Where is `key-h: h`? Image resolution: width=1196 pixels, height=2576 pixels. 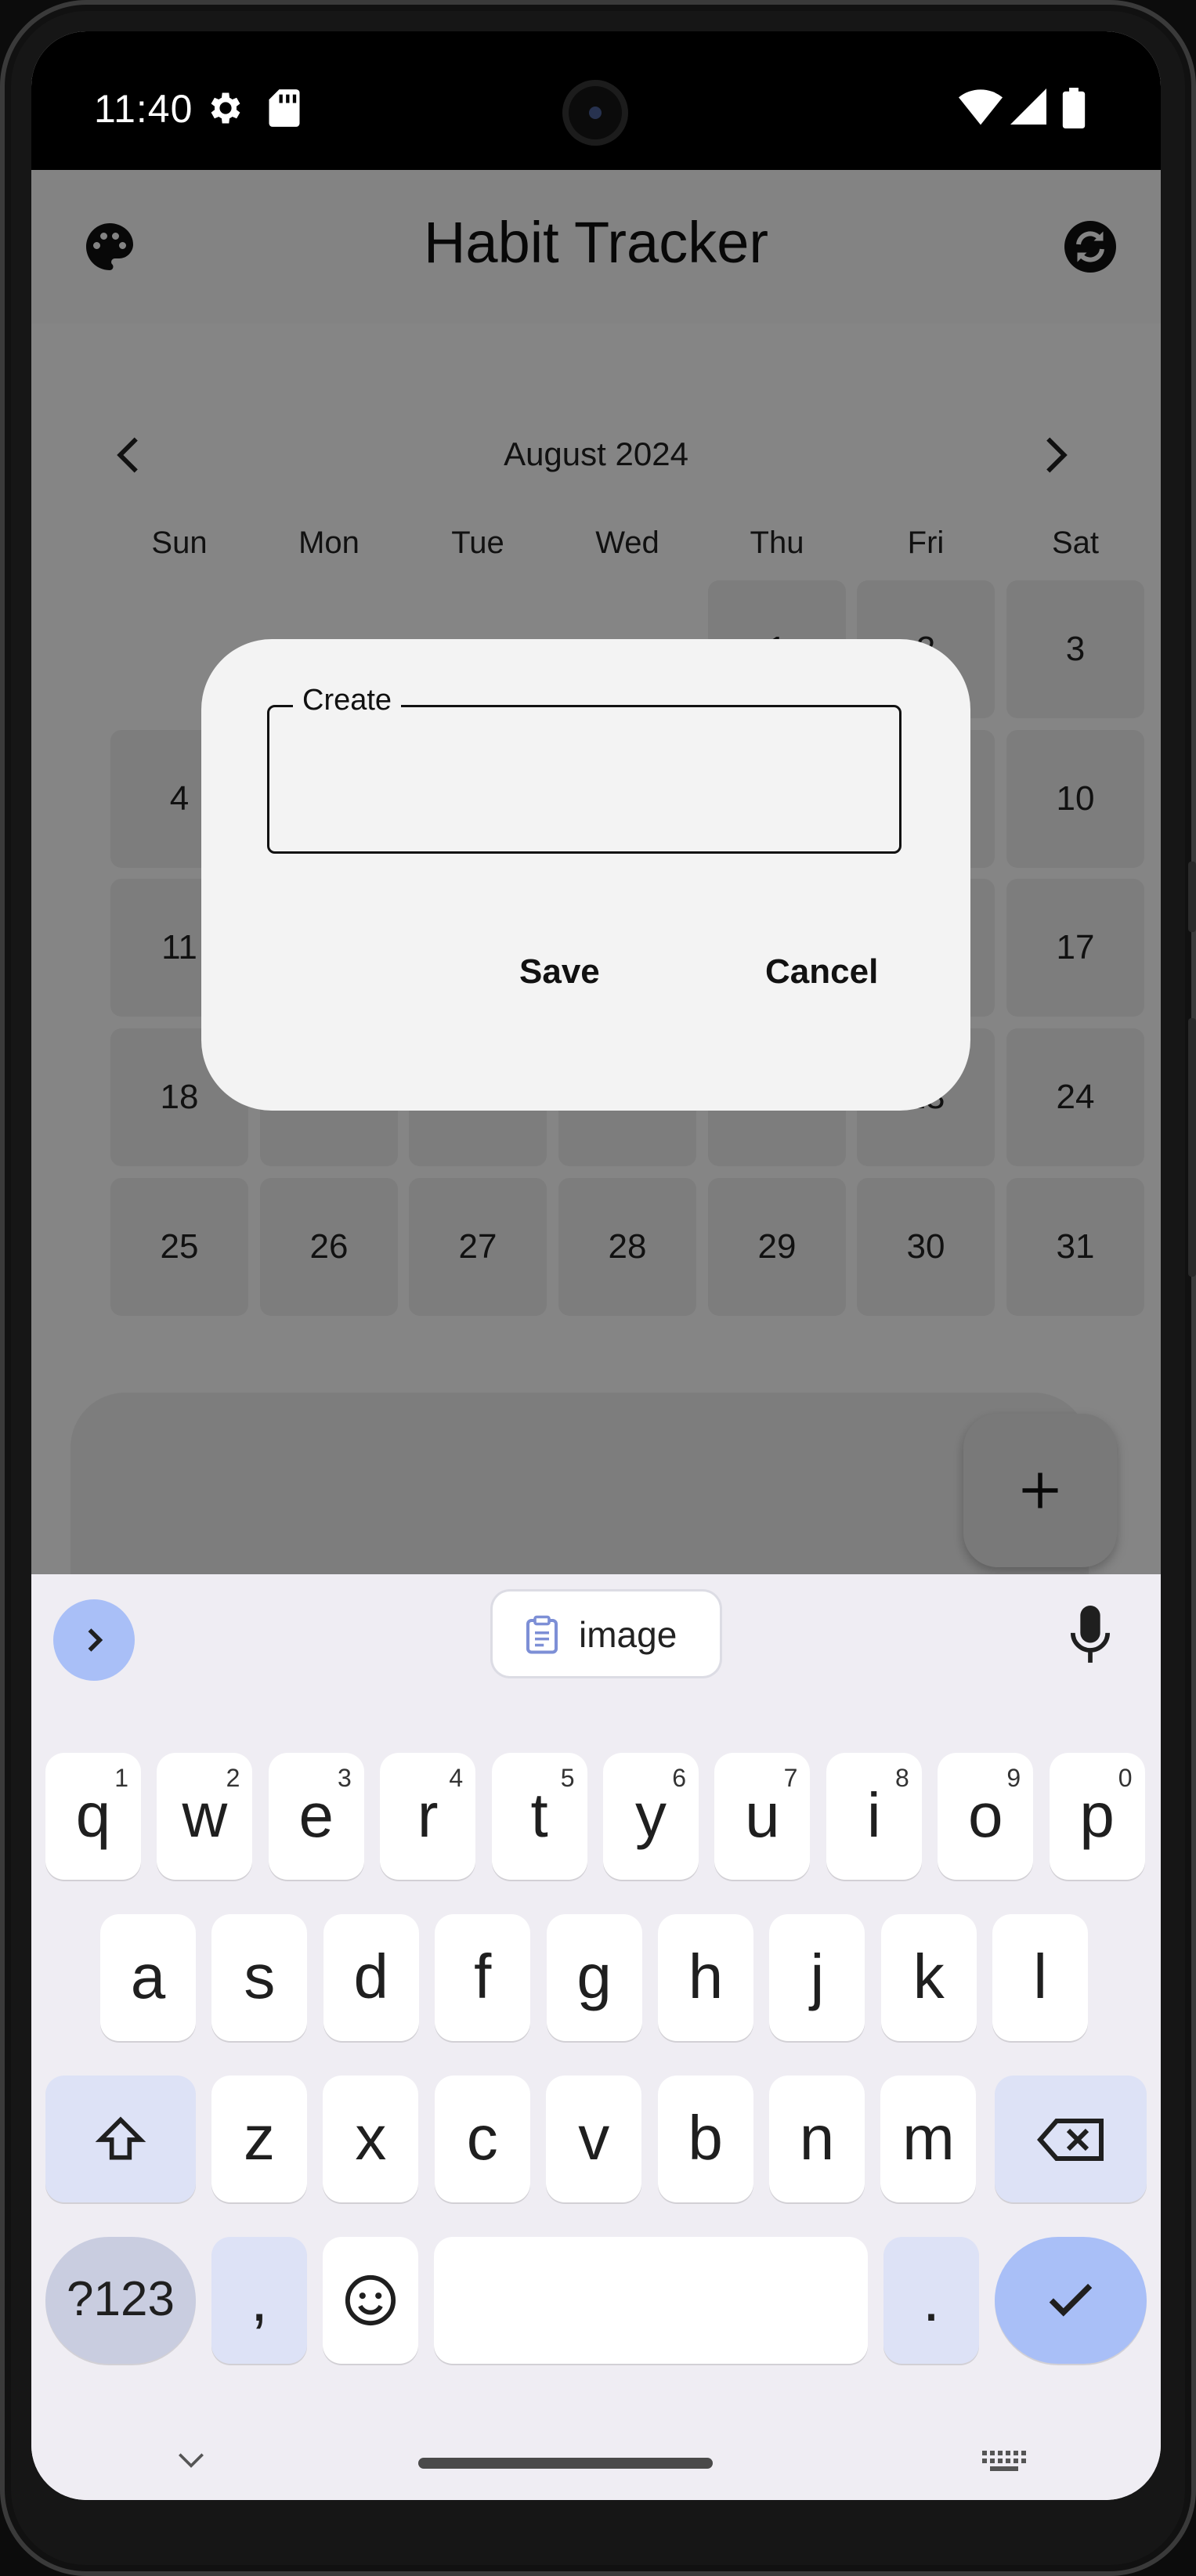
key-h: h is located at coordinates (705, 1977).